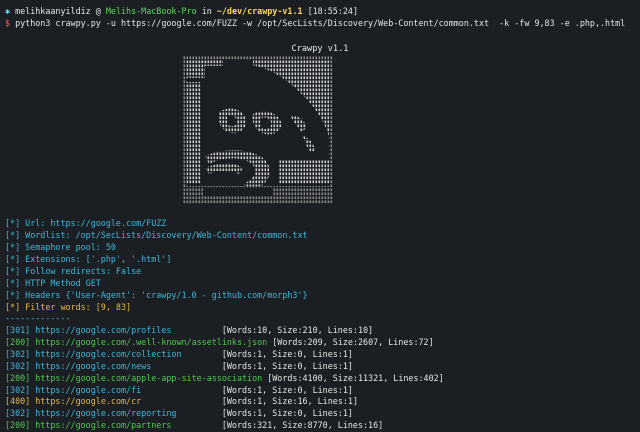 The height and width of the screenshot is (432, 640). I want to click on result-stats: [Words:209, Size:2607, Lines:72], so click(353, 341).